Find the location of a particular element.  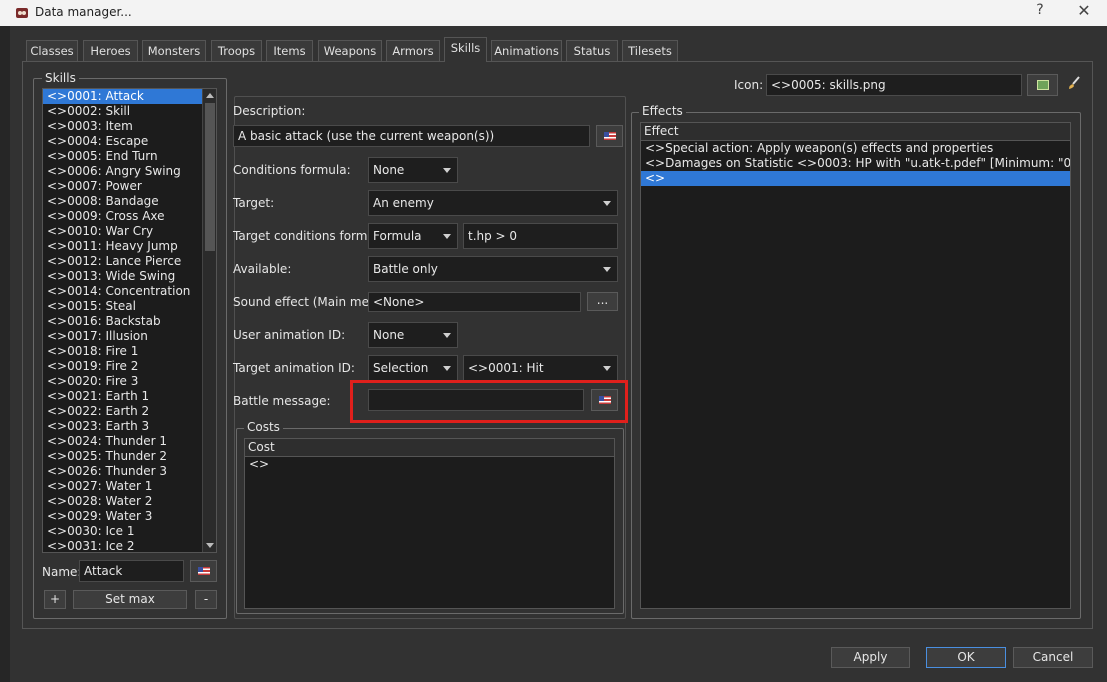

list-item: <>0019: Fire 2 is located at coordinates (129, 366).